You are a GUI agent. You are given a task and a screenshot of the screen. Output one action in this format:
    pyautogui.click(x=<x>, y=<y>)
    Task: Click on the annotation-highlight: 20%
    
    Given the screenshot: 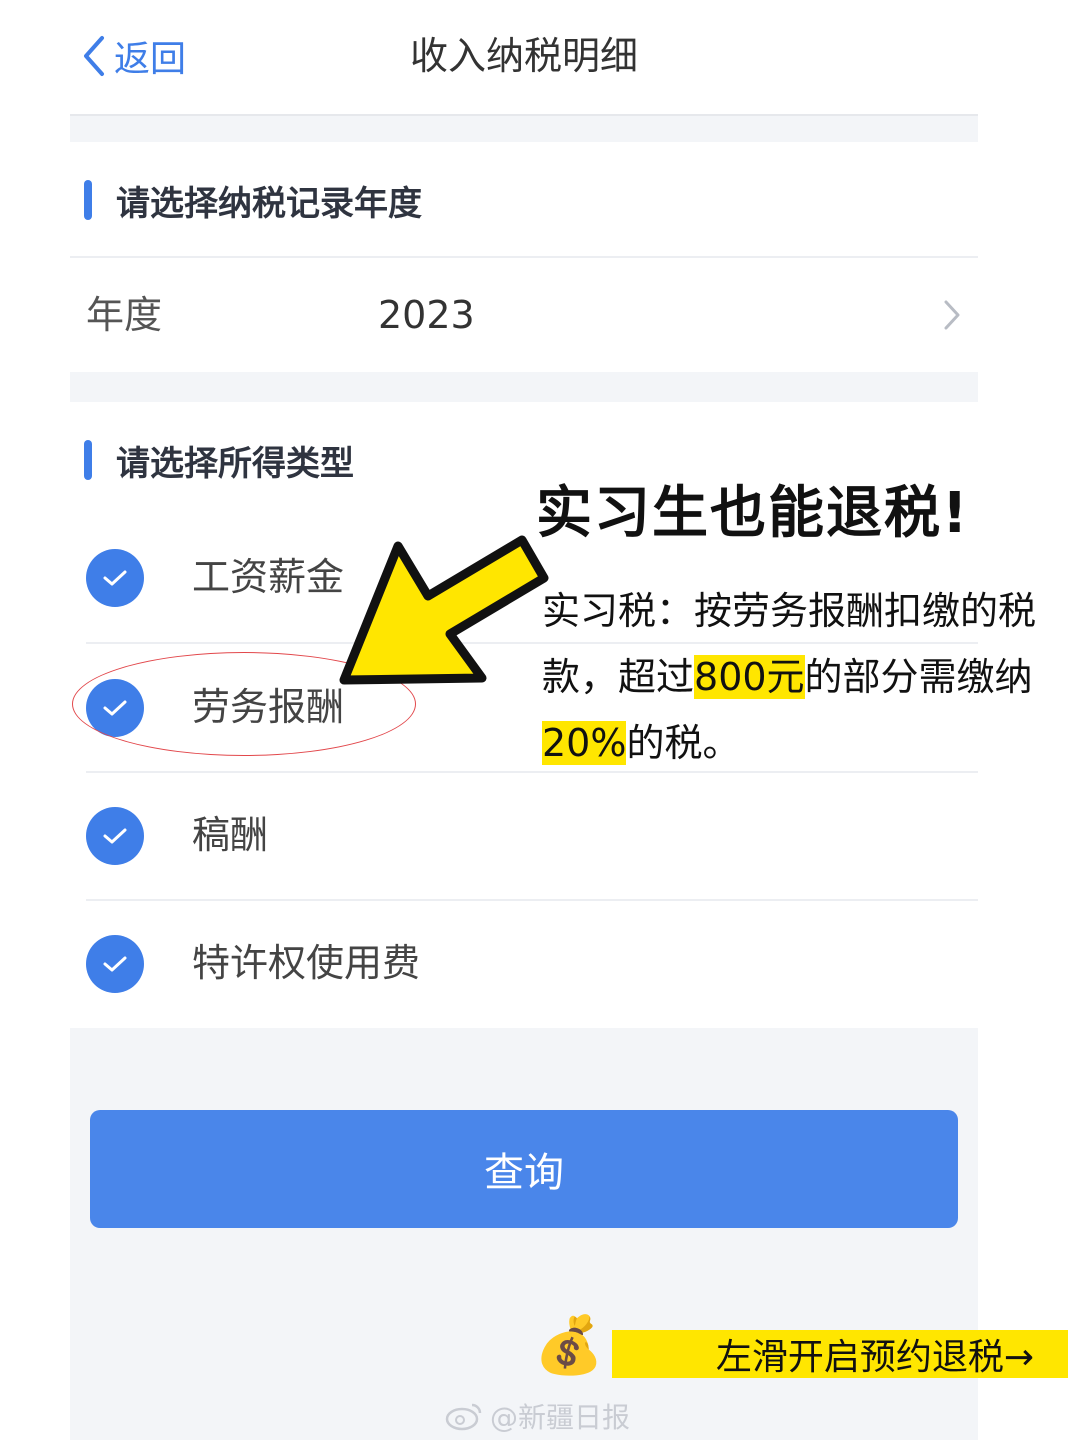 What is the action you would take?
    pyautogui.click(x=584, y=743)
    